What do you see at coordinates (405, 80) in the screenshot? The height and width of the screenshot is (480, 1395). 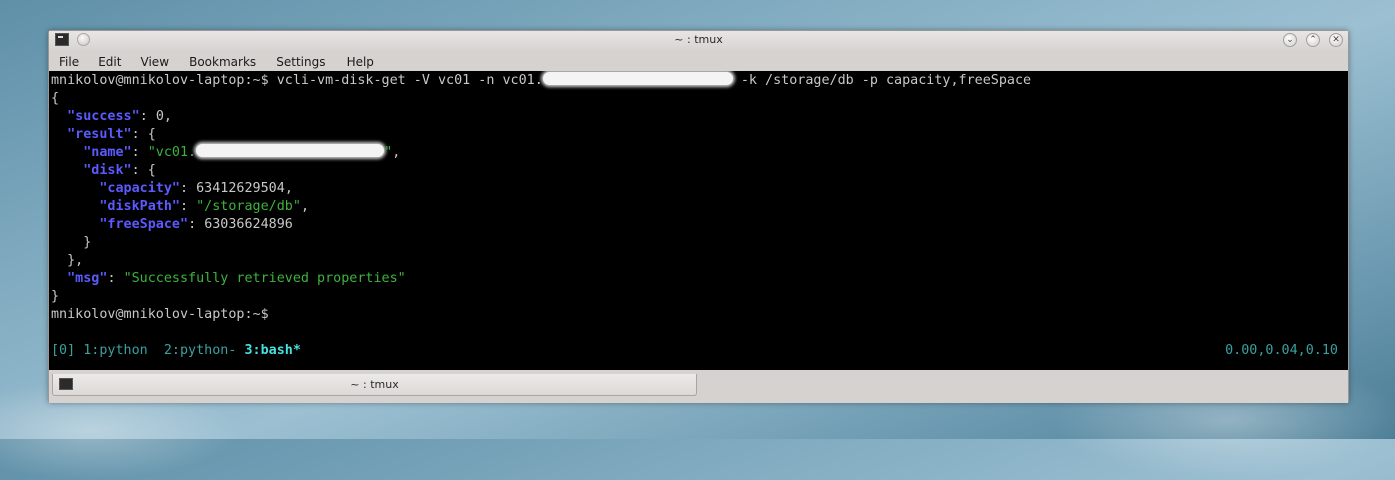 I see `command-text: vcli-vm-disk-get -V vc01 -n vc01.` at bounding box center [405, 80].